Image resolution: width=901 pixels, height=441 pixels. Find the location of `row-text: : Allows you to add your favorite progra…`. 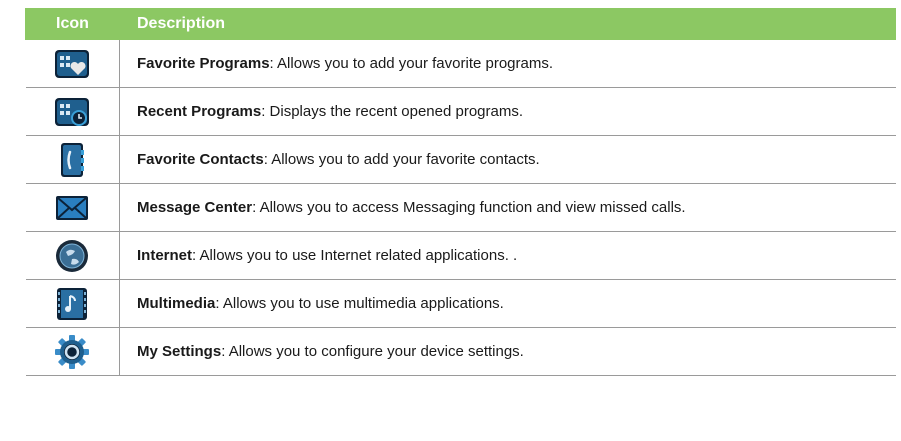

row-text: : Allows you to add your favorite progra… is located at coordinates (411, 63).